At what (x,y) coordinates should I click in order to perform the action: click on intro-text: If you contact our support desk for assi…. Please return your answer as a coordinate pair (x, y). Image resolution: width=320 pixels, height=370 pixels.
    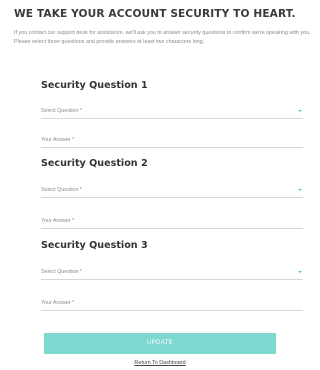
    Looking at the image, I should click on (167, 38).